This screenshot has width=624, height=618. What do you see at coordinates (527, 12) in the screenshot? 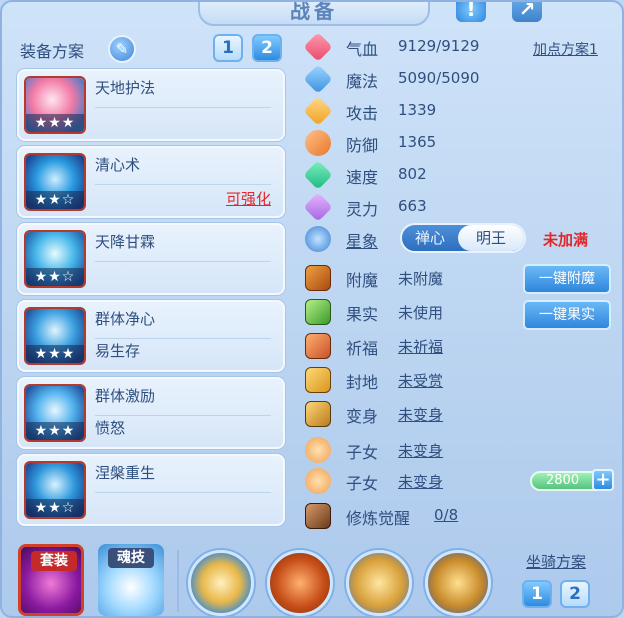
I see `share-icon: ↗` at bounding box center [527, 12].